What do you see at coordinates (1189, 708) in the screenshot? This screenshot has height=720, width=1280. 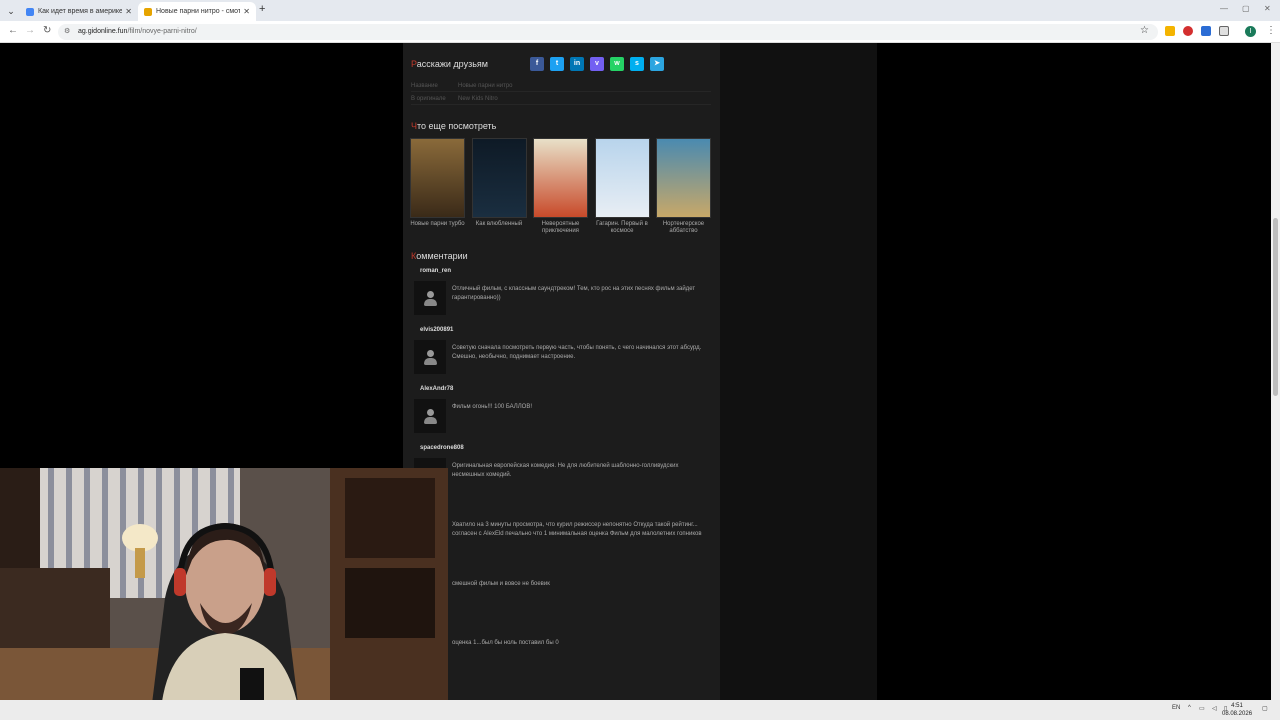 I see `tray-chevron-icon: ^` at bounding box center [1189, 708].